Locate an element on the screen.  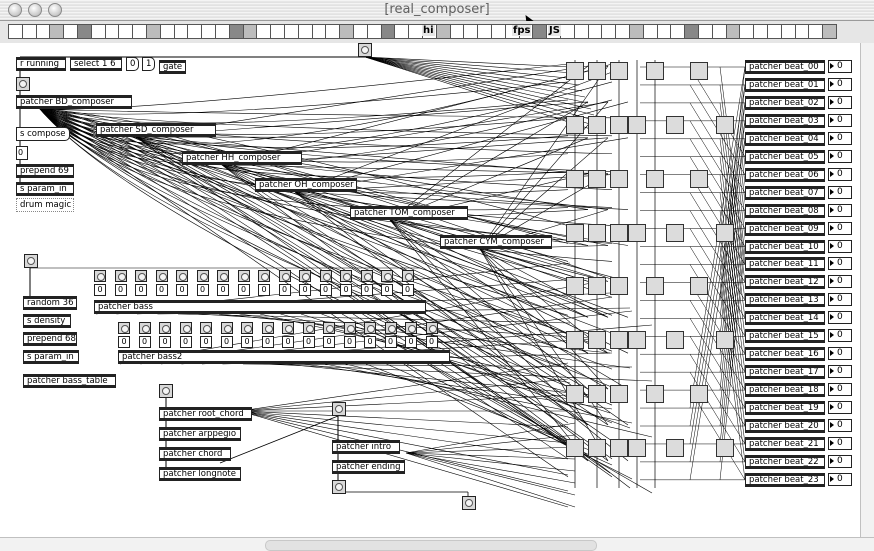
composer-patcher: patcher CYM_composer is located at coordinates (496, 242).